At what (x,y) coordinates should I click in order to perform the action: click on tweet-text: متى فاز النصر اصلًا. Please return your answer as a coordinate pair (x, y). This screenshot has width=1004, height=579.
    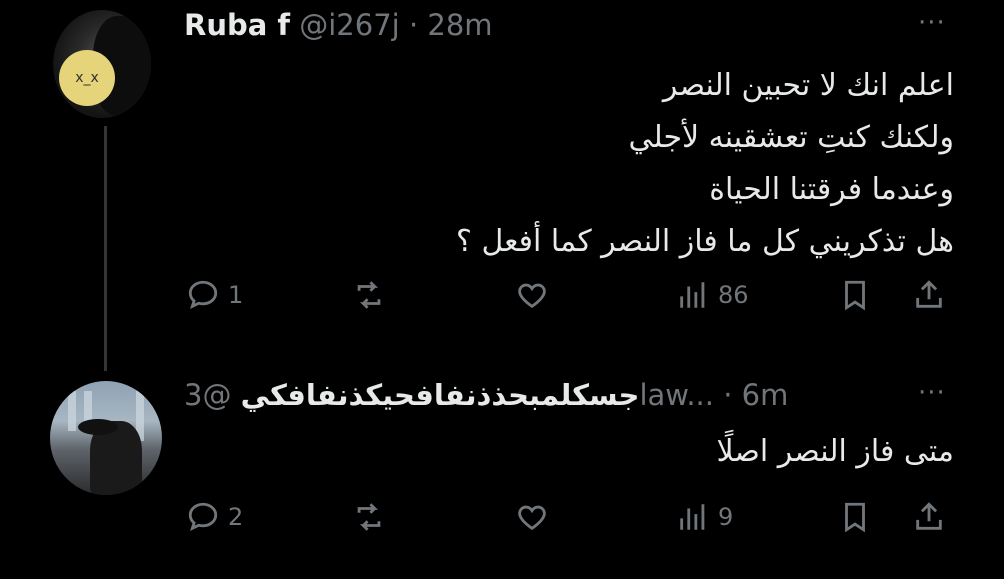
    Looking at the image, I should click on (835, 452).